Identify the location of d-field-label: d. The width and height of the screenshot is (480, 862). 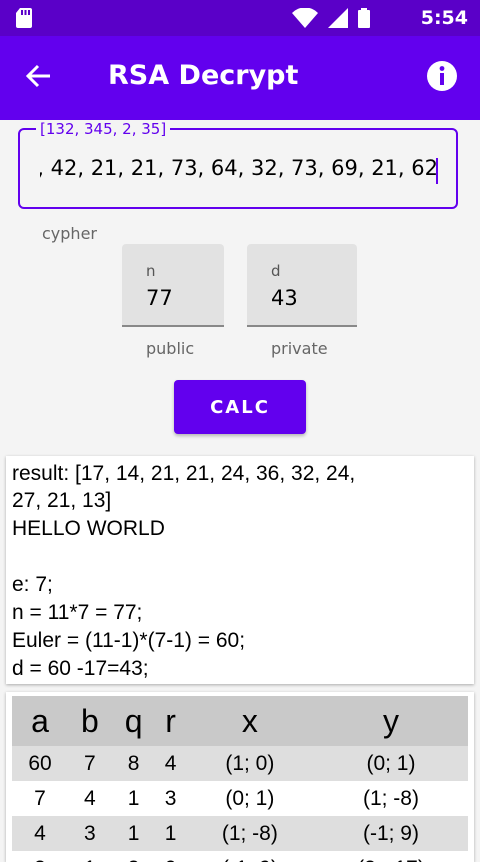
(276, 271).